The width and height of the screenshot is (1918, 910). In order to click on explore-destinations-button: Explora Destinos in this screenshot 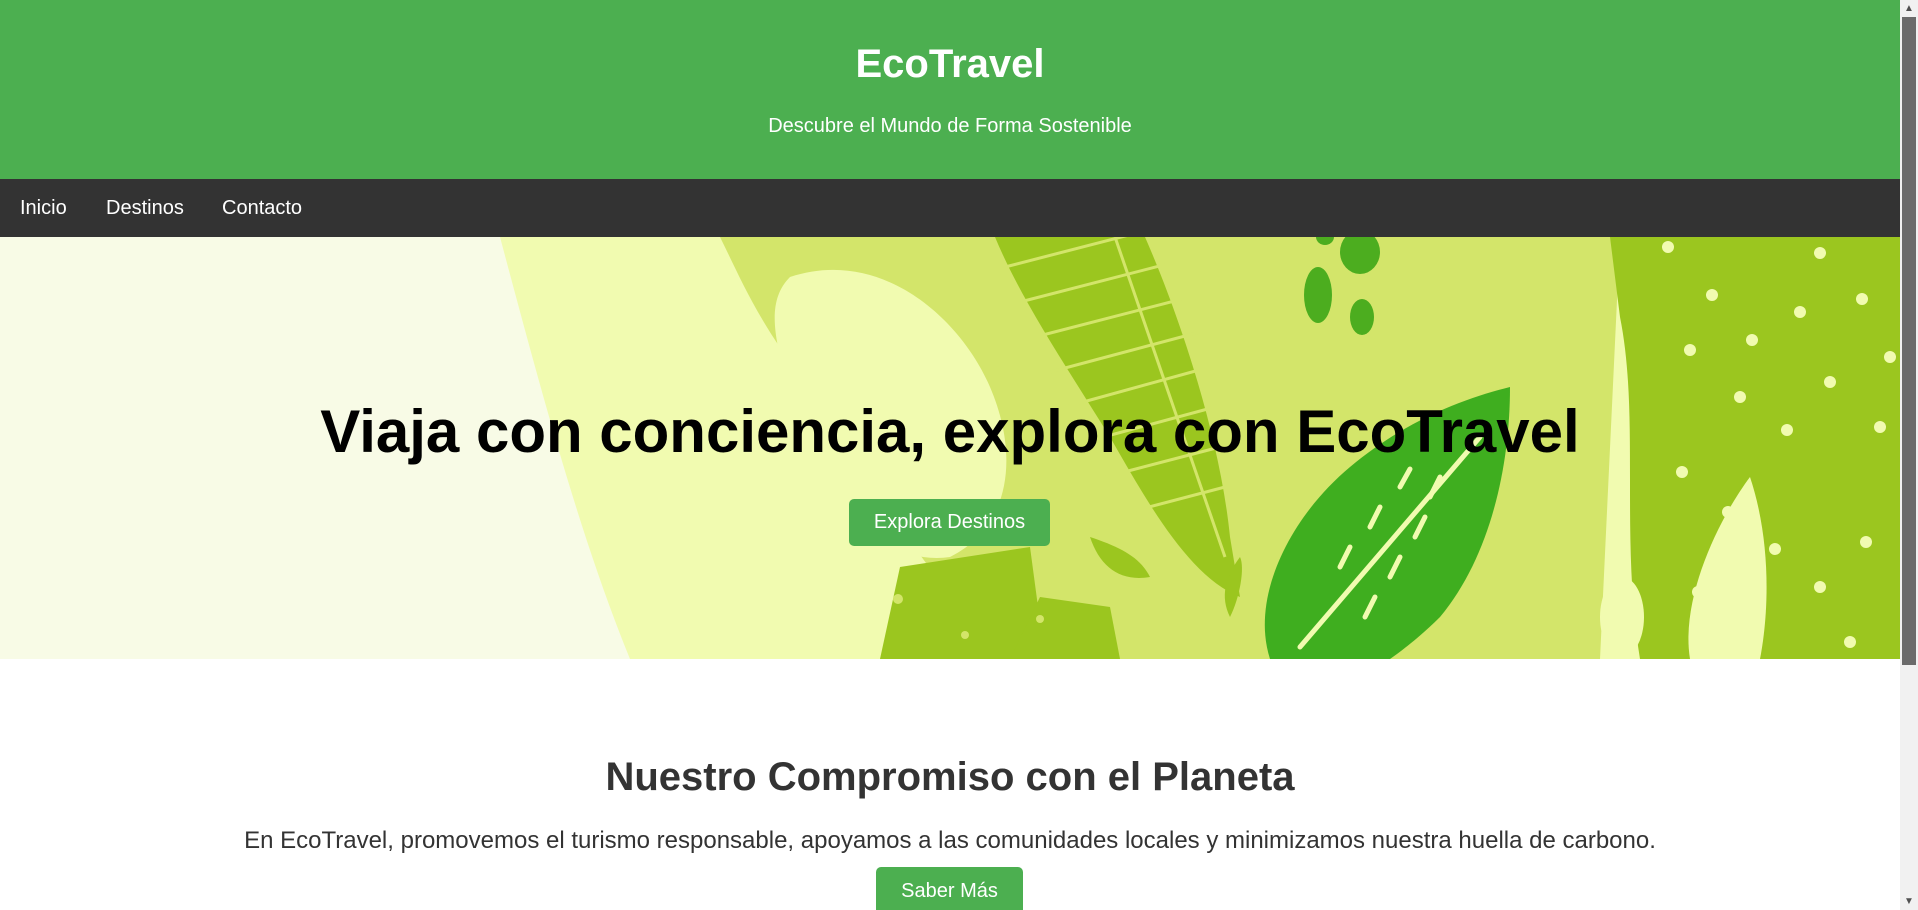, I will do `click(949, 522)`.